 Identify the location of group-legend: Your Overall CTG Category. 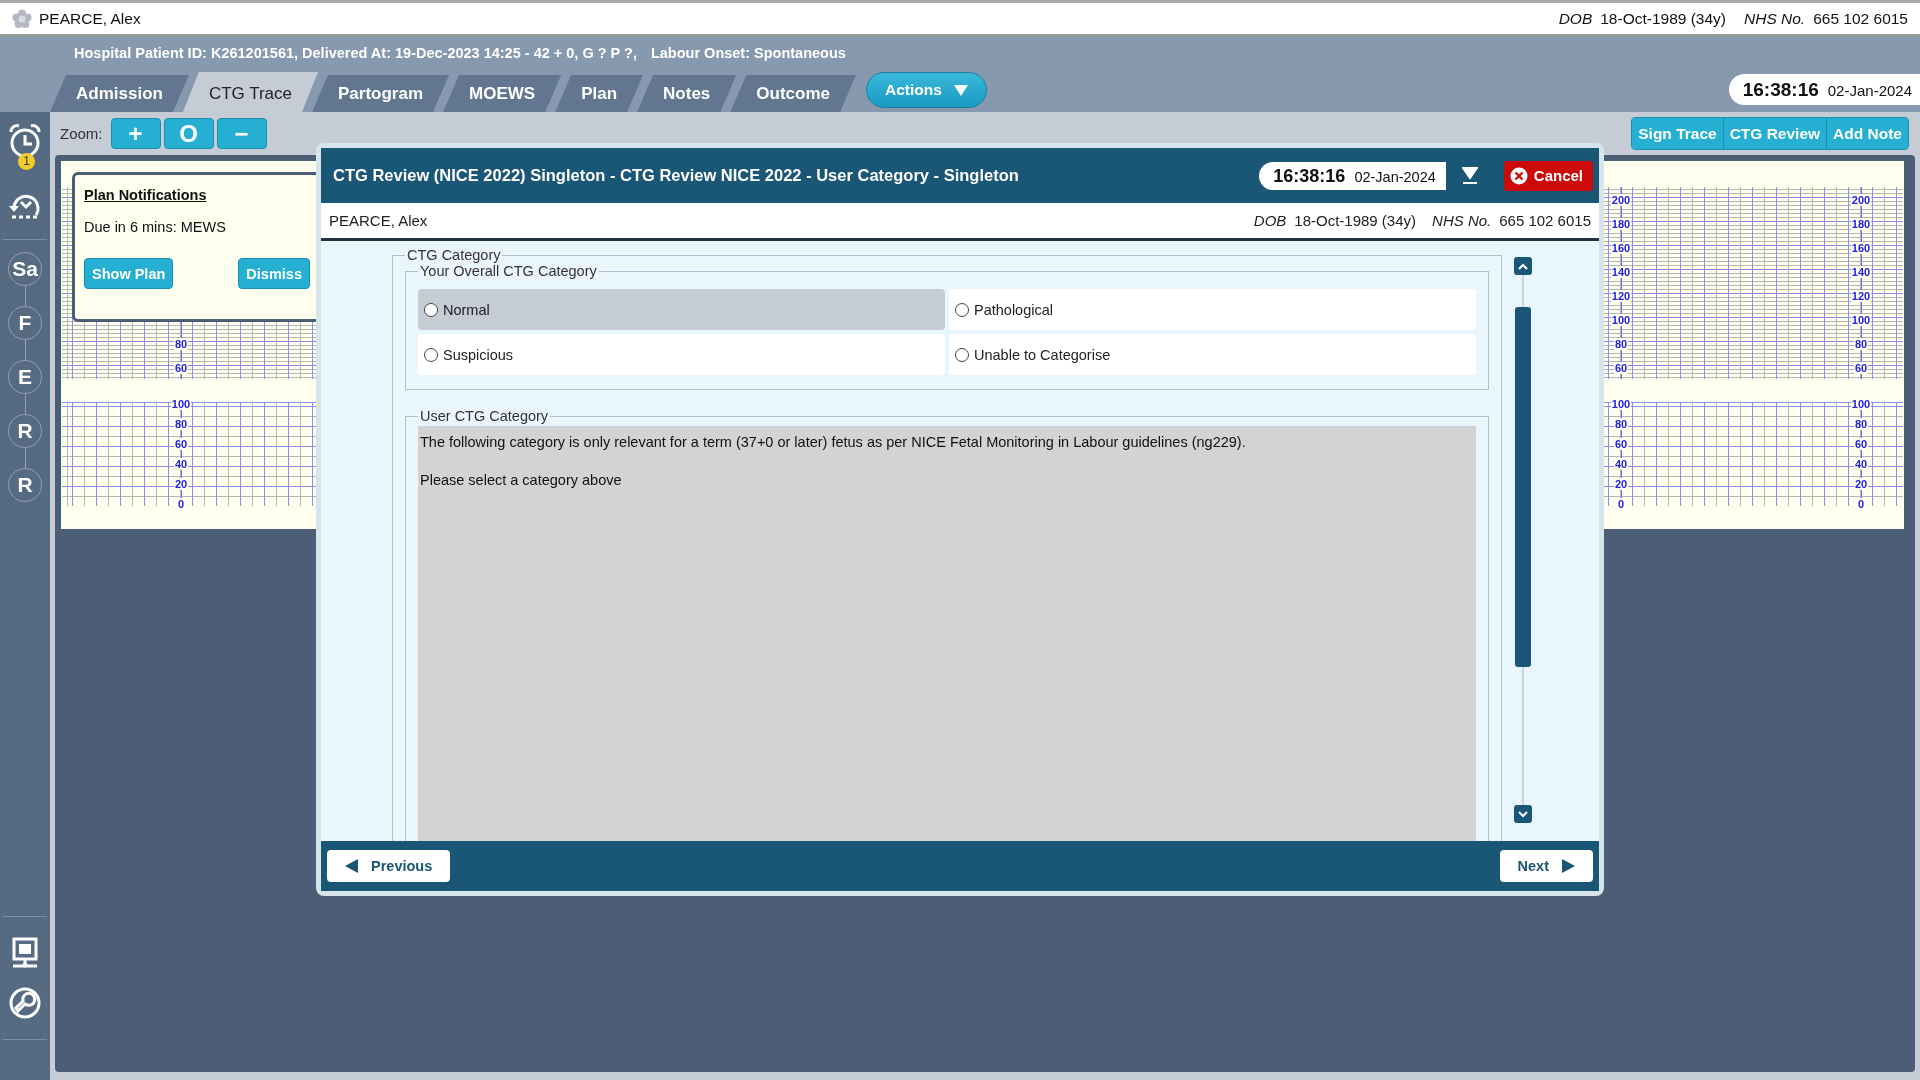
(508, 271).